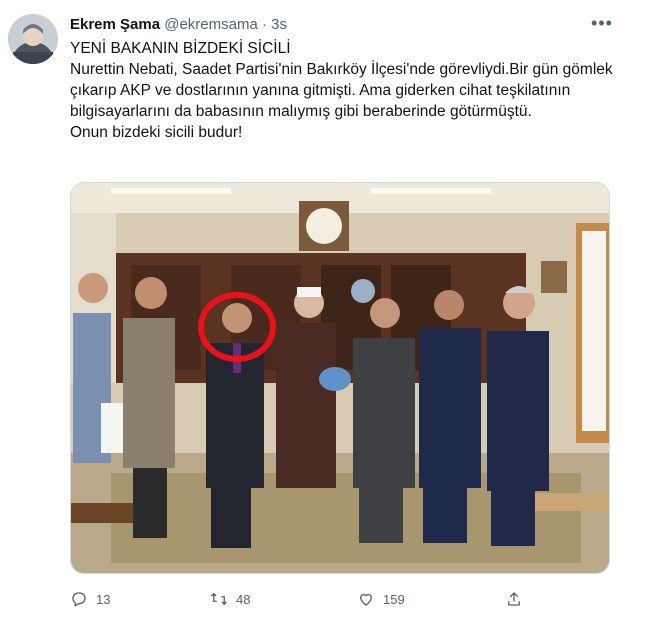 The width and height of the screenshot is (650, 626). Describe the element at coordinates (180, 48) in the screenshot. I see `tweet-line-headline: YENİ BAKANIN BİZDEKİ SİCİLİ` at that location.